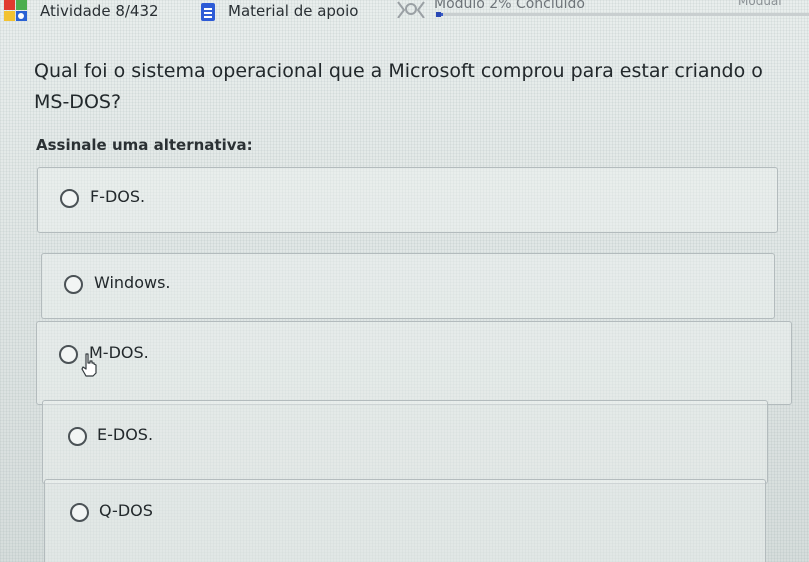 This screenshot has height=562, width=809. Describe the element at coordinates (405, 520) in the screenshot. I see `option-5: Q-DOS` at that location.